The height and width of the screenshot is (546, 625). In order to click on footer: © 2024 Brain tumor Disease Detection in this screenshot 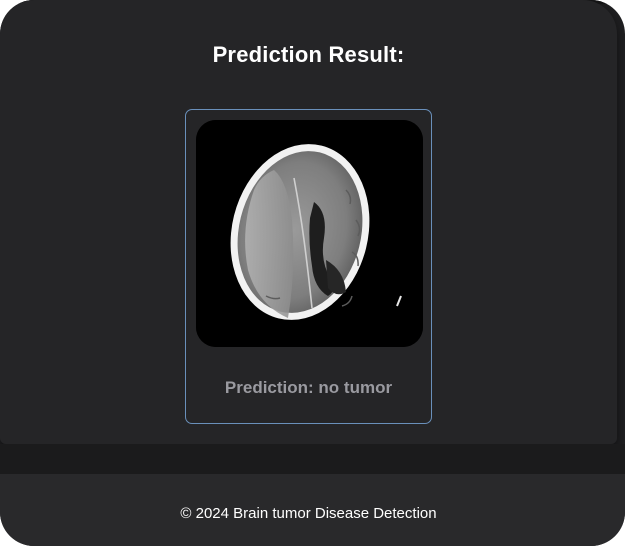, I will do `click(312, 510)`.